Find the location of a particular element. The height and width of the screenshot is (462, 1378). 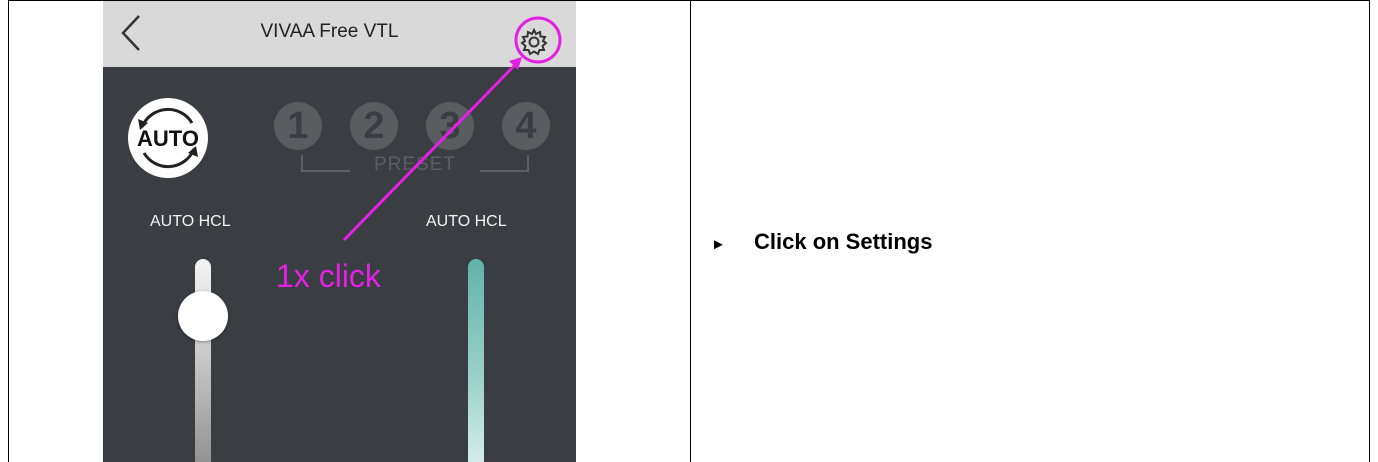

left-slider-thumb is located at coordinates (203, 316).